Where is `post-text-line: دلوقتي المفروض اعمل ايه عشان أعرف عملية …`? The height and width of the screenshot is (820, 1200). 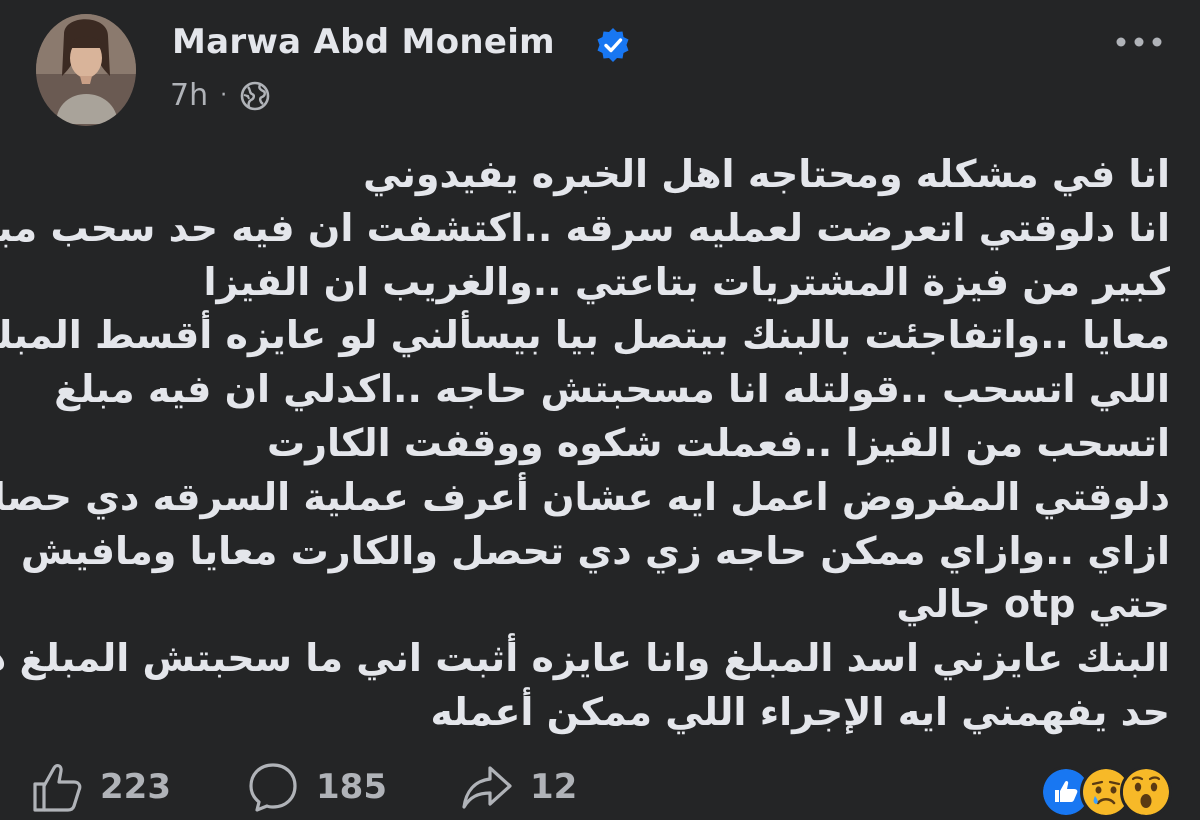 post-text-line: دلوقتي المفروض اعمل ايه عشان أعرف عملية … is located at coordinates (585, 496).